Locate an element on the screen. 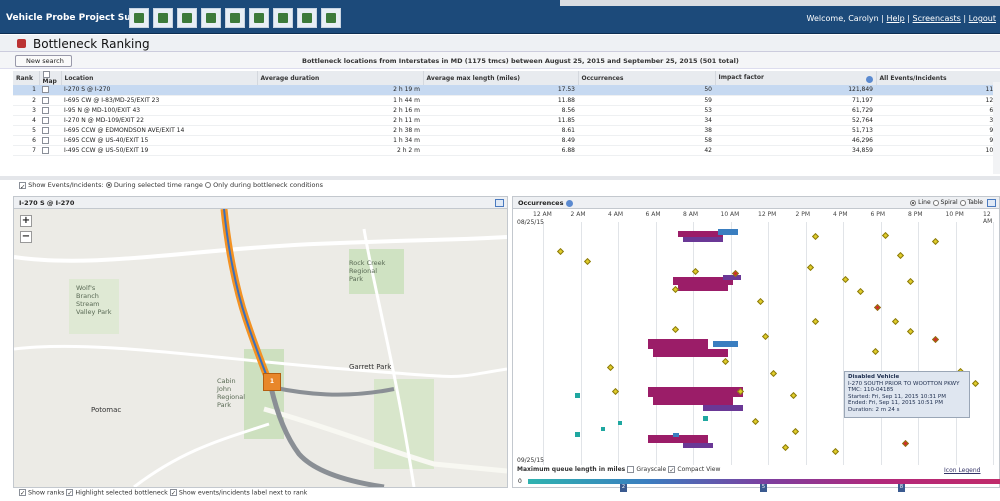  bottleneck-icon is located at coordinates (187, 18).